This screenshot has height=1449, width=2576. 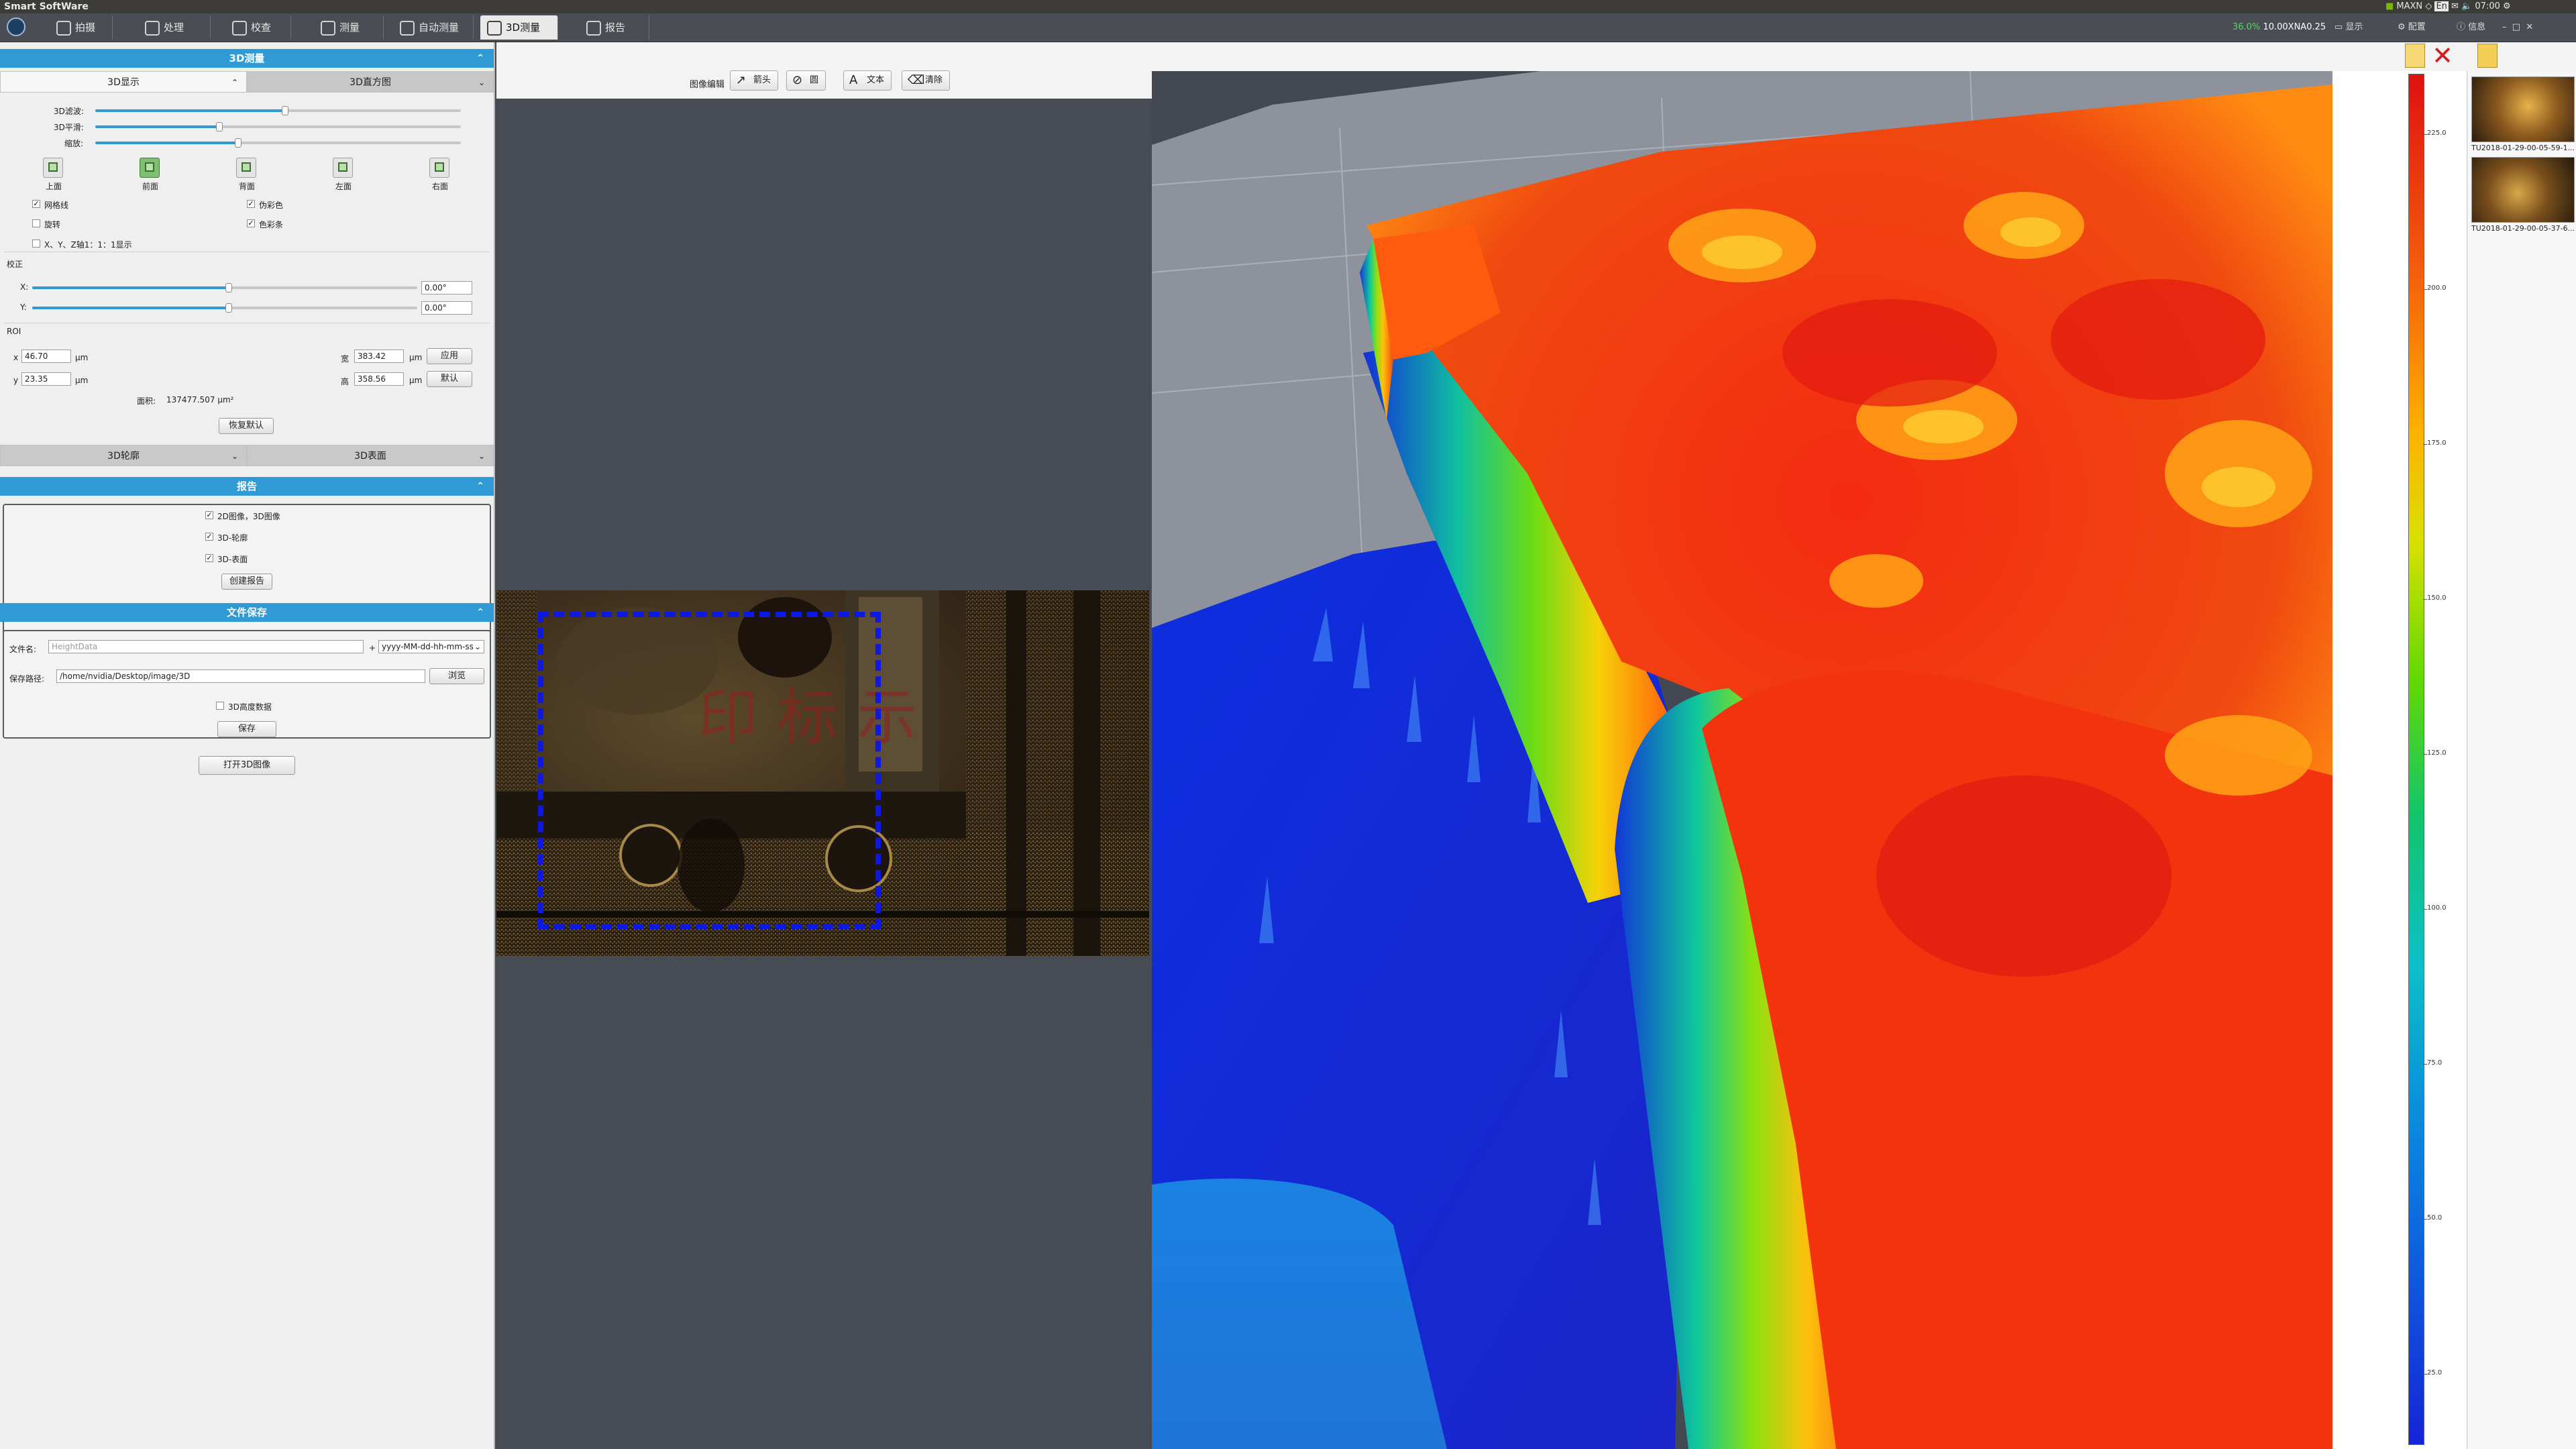 I want to click on view-top-button, so click(x=53, y=168).